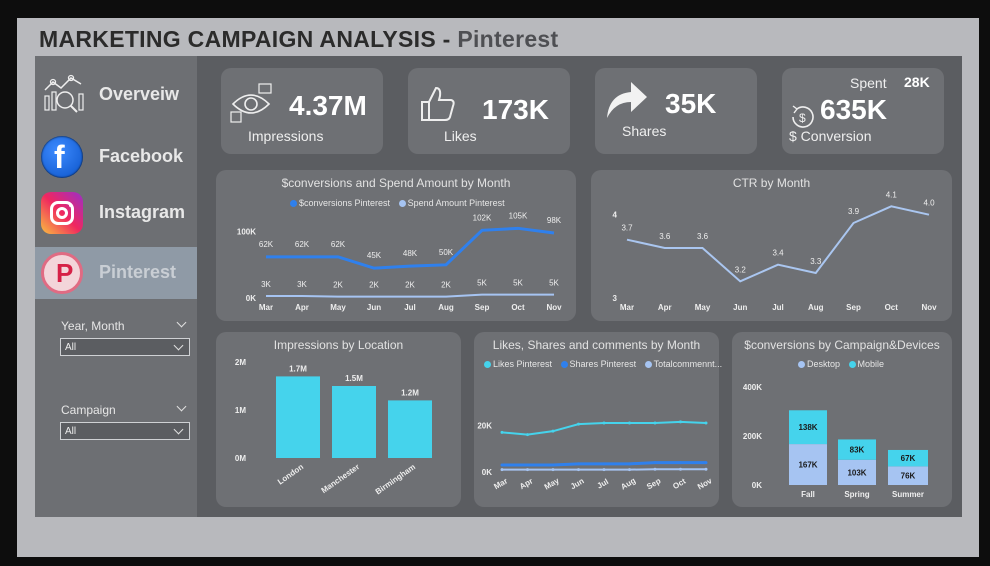  I want to click on year-month-select: All, so click(125, 347).